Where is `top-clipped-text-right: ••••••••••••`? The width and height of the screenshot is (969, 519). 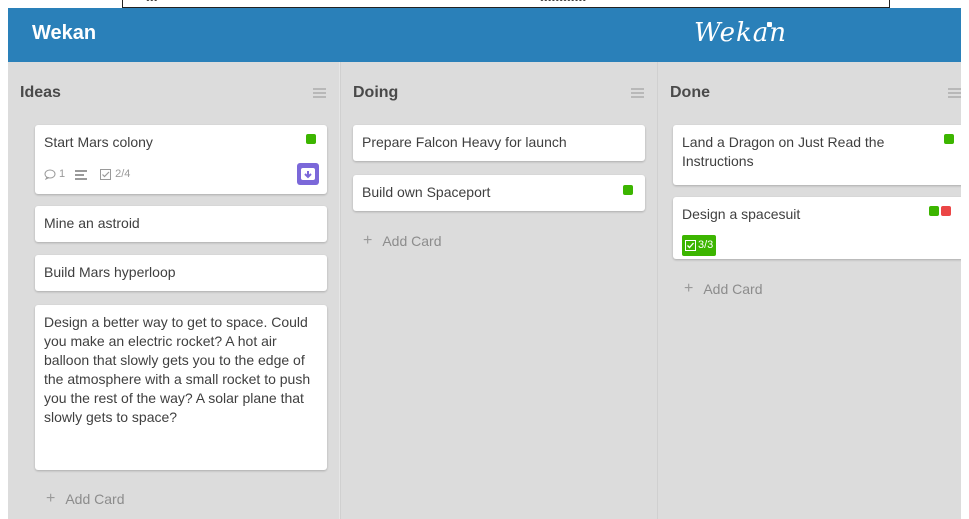 top-clipped-text-right: •••••••••••• is located at coordinates (563, 3).